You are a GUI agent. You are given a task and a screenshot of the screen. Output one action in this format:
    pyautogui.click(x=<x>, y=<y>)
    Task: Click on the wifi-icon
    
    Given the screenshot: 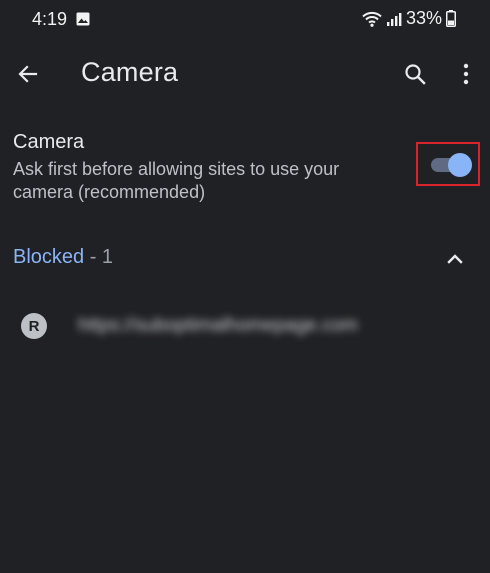 What is the action you would take?
    pyautogui.click(x=372, y=19)
    